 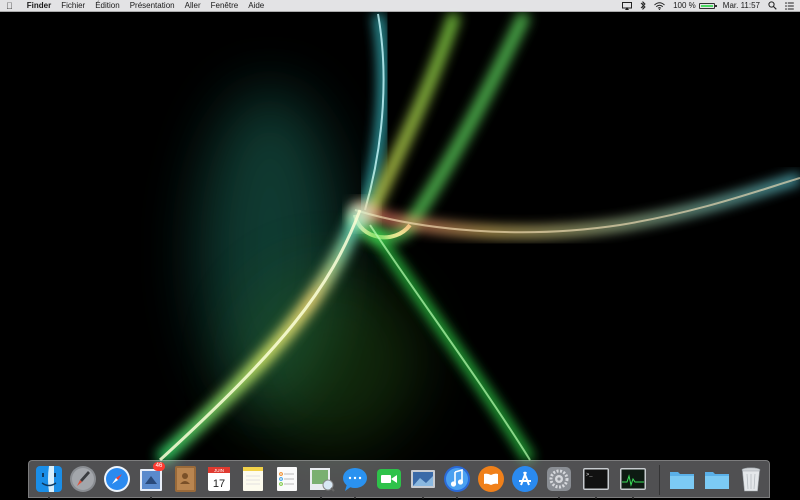 I want to click on notes-icon, so click(x=253, y=479).